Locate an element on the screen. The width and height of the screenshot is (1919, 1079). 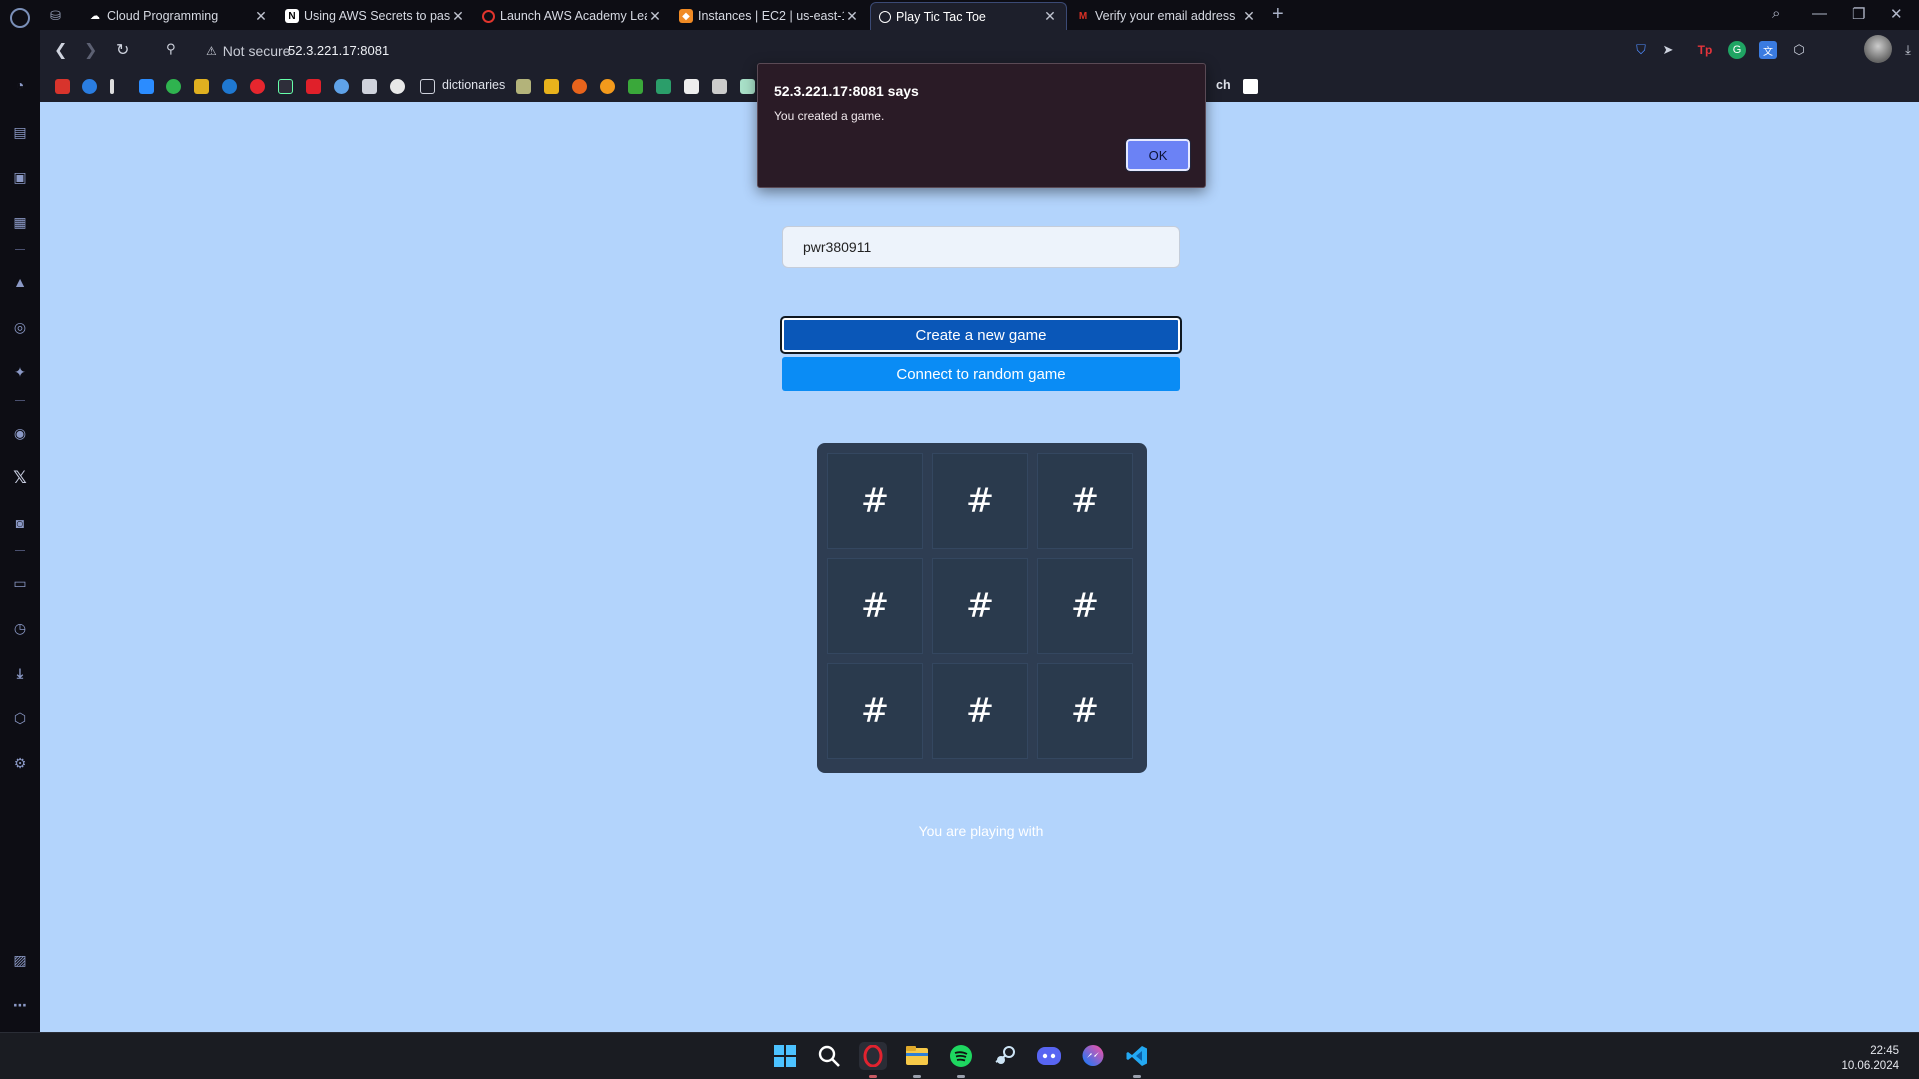
bookmark-apps-icon is located at coordinates (146, 86).